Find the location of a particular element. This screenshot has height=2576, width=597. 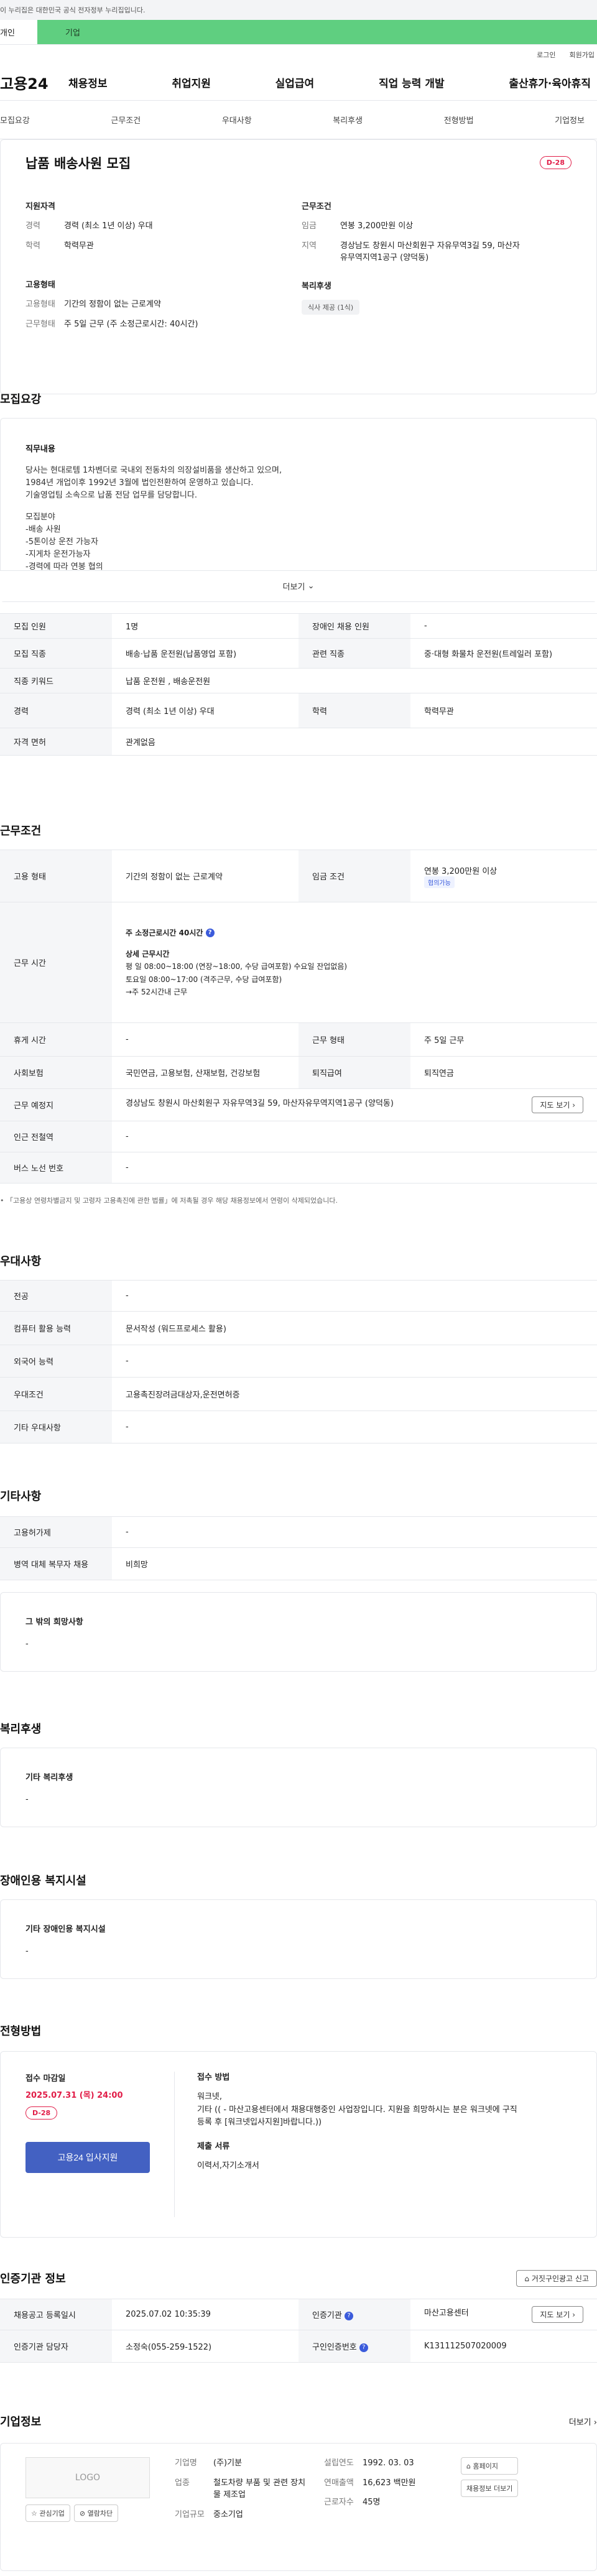

tab-company: 기업정보 is located at coordinates (570, 120).